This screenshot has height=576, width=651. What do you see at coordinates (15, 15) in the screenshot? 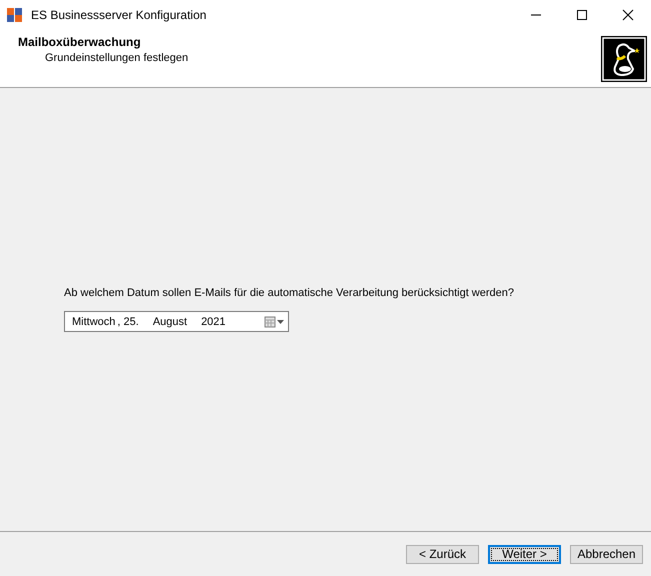
I see `app-icon` at bounding box center [15, 15].